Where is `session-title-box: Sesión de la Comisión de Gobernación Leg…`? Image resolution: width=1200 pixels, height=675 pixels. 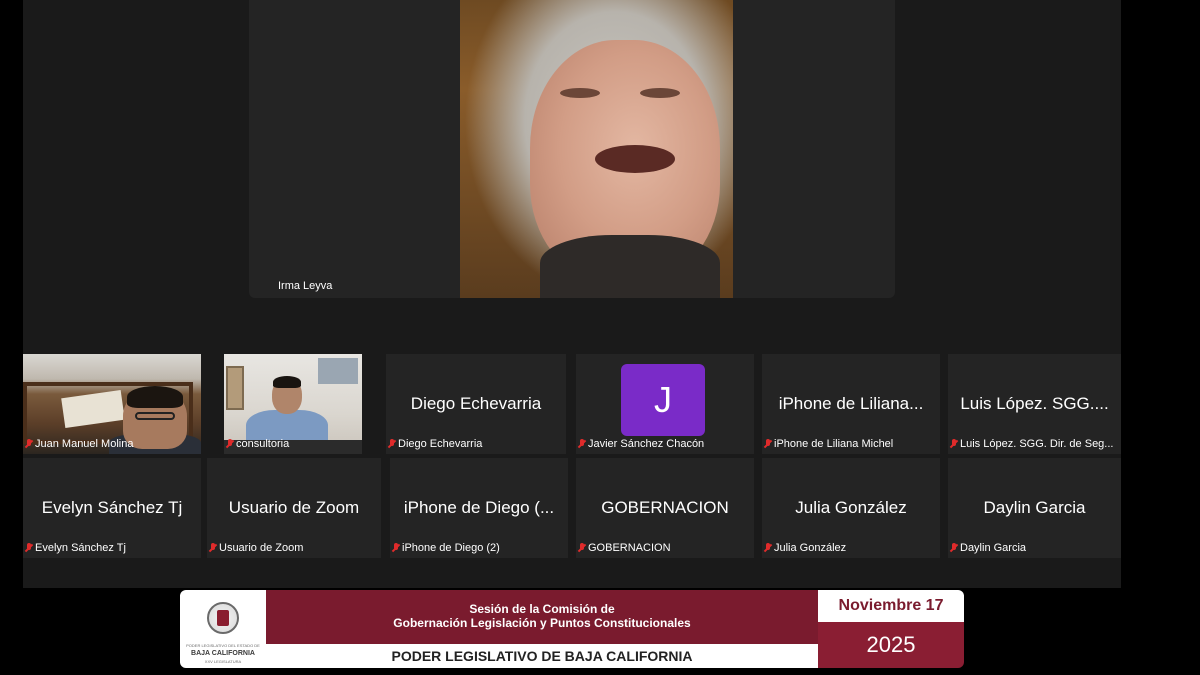 session-title-box: Sesión de la Comisión de Gobernación Leg… is located at coordinates (542, 617).